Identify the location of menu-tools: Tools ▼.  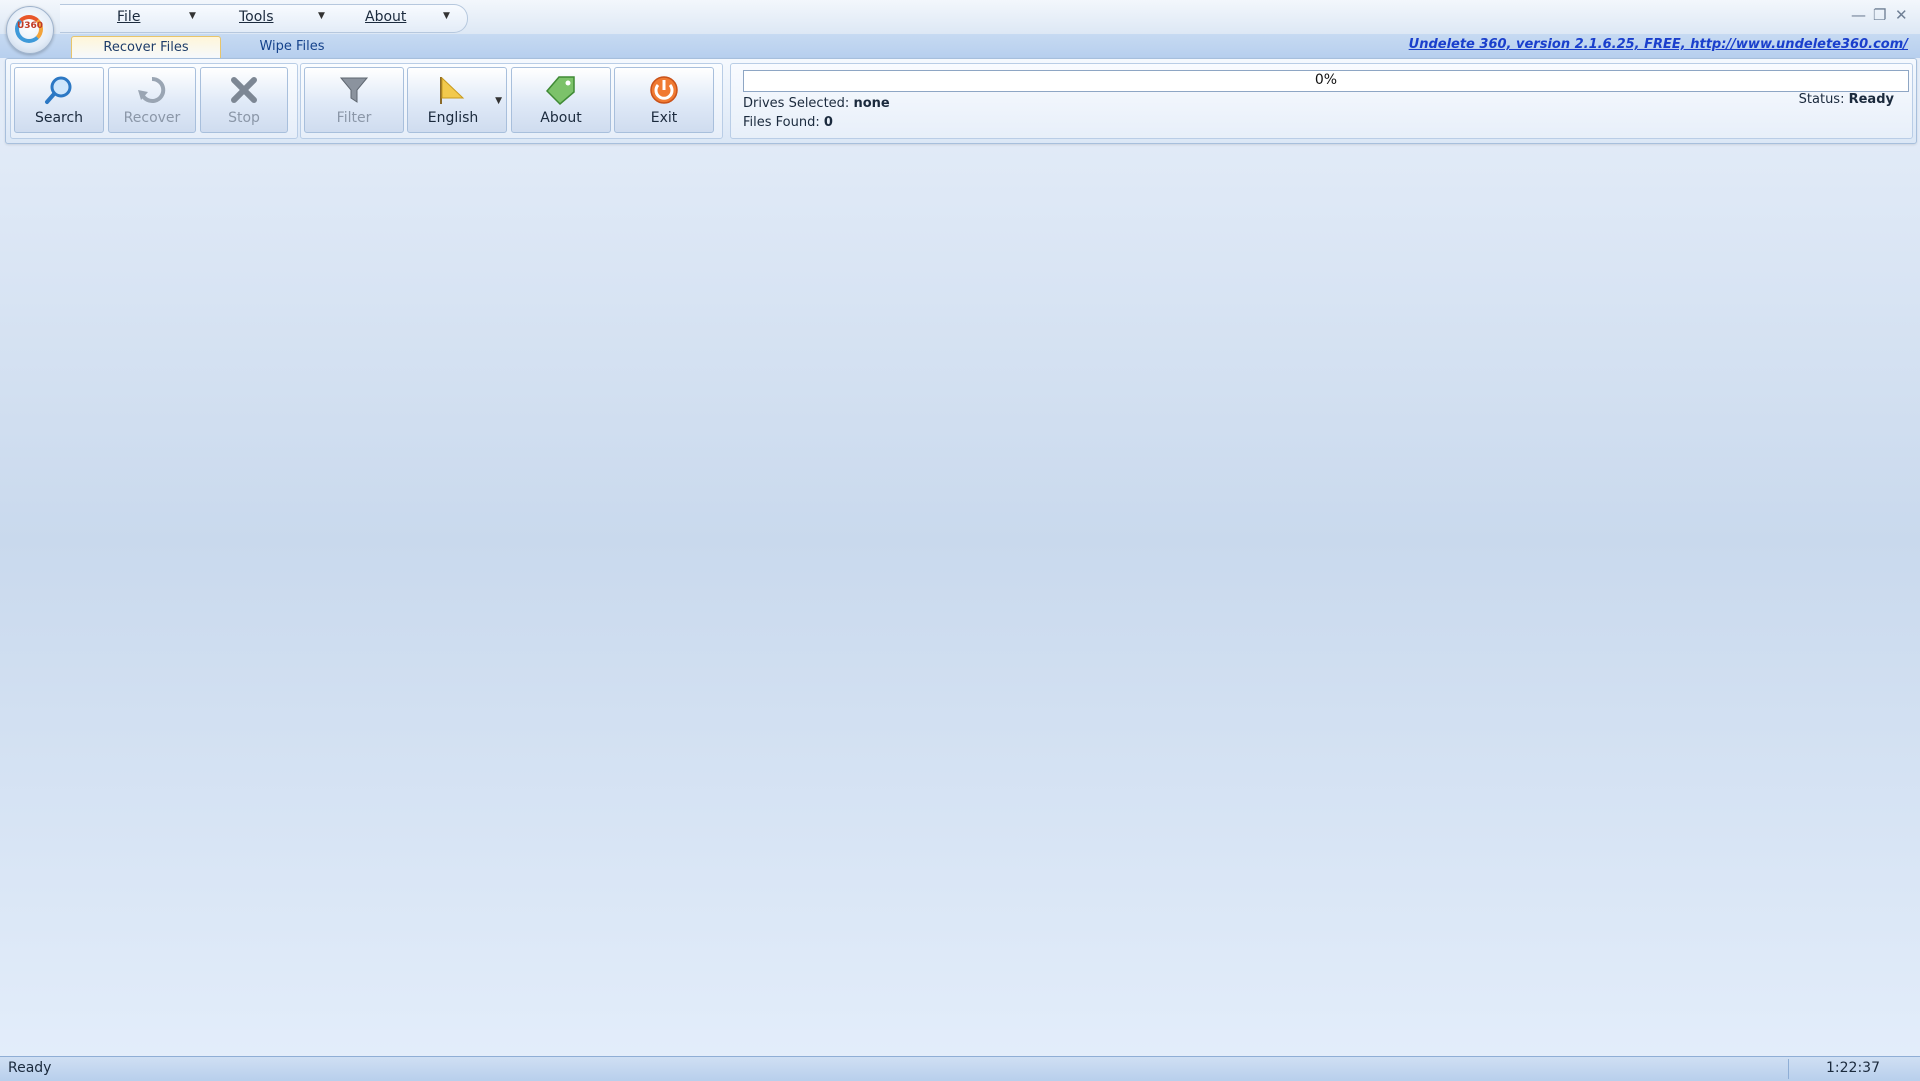
(283, 19).